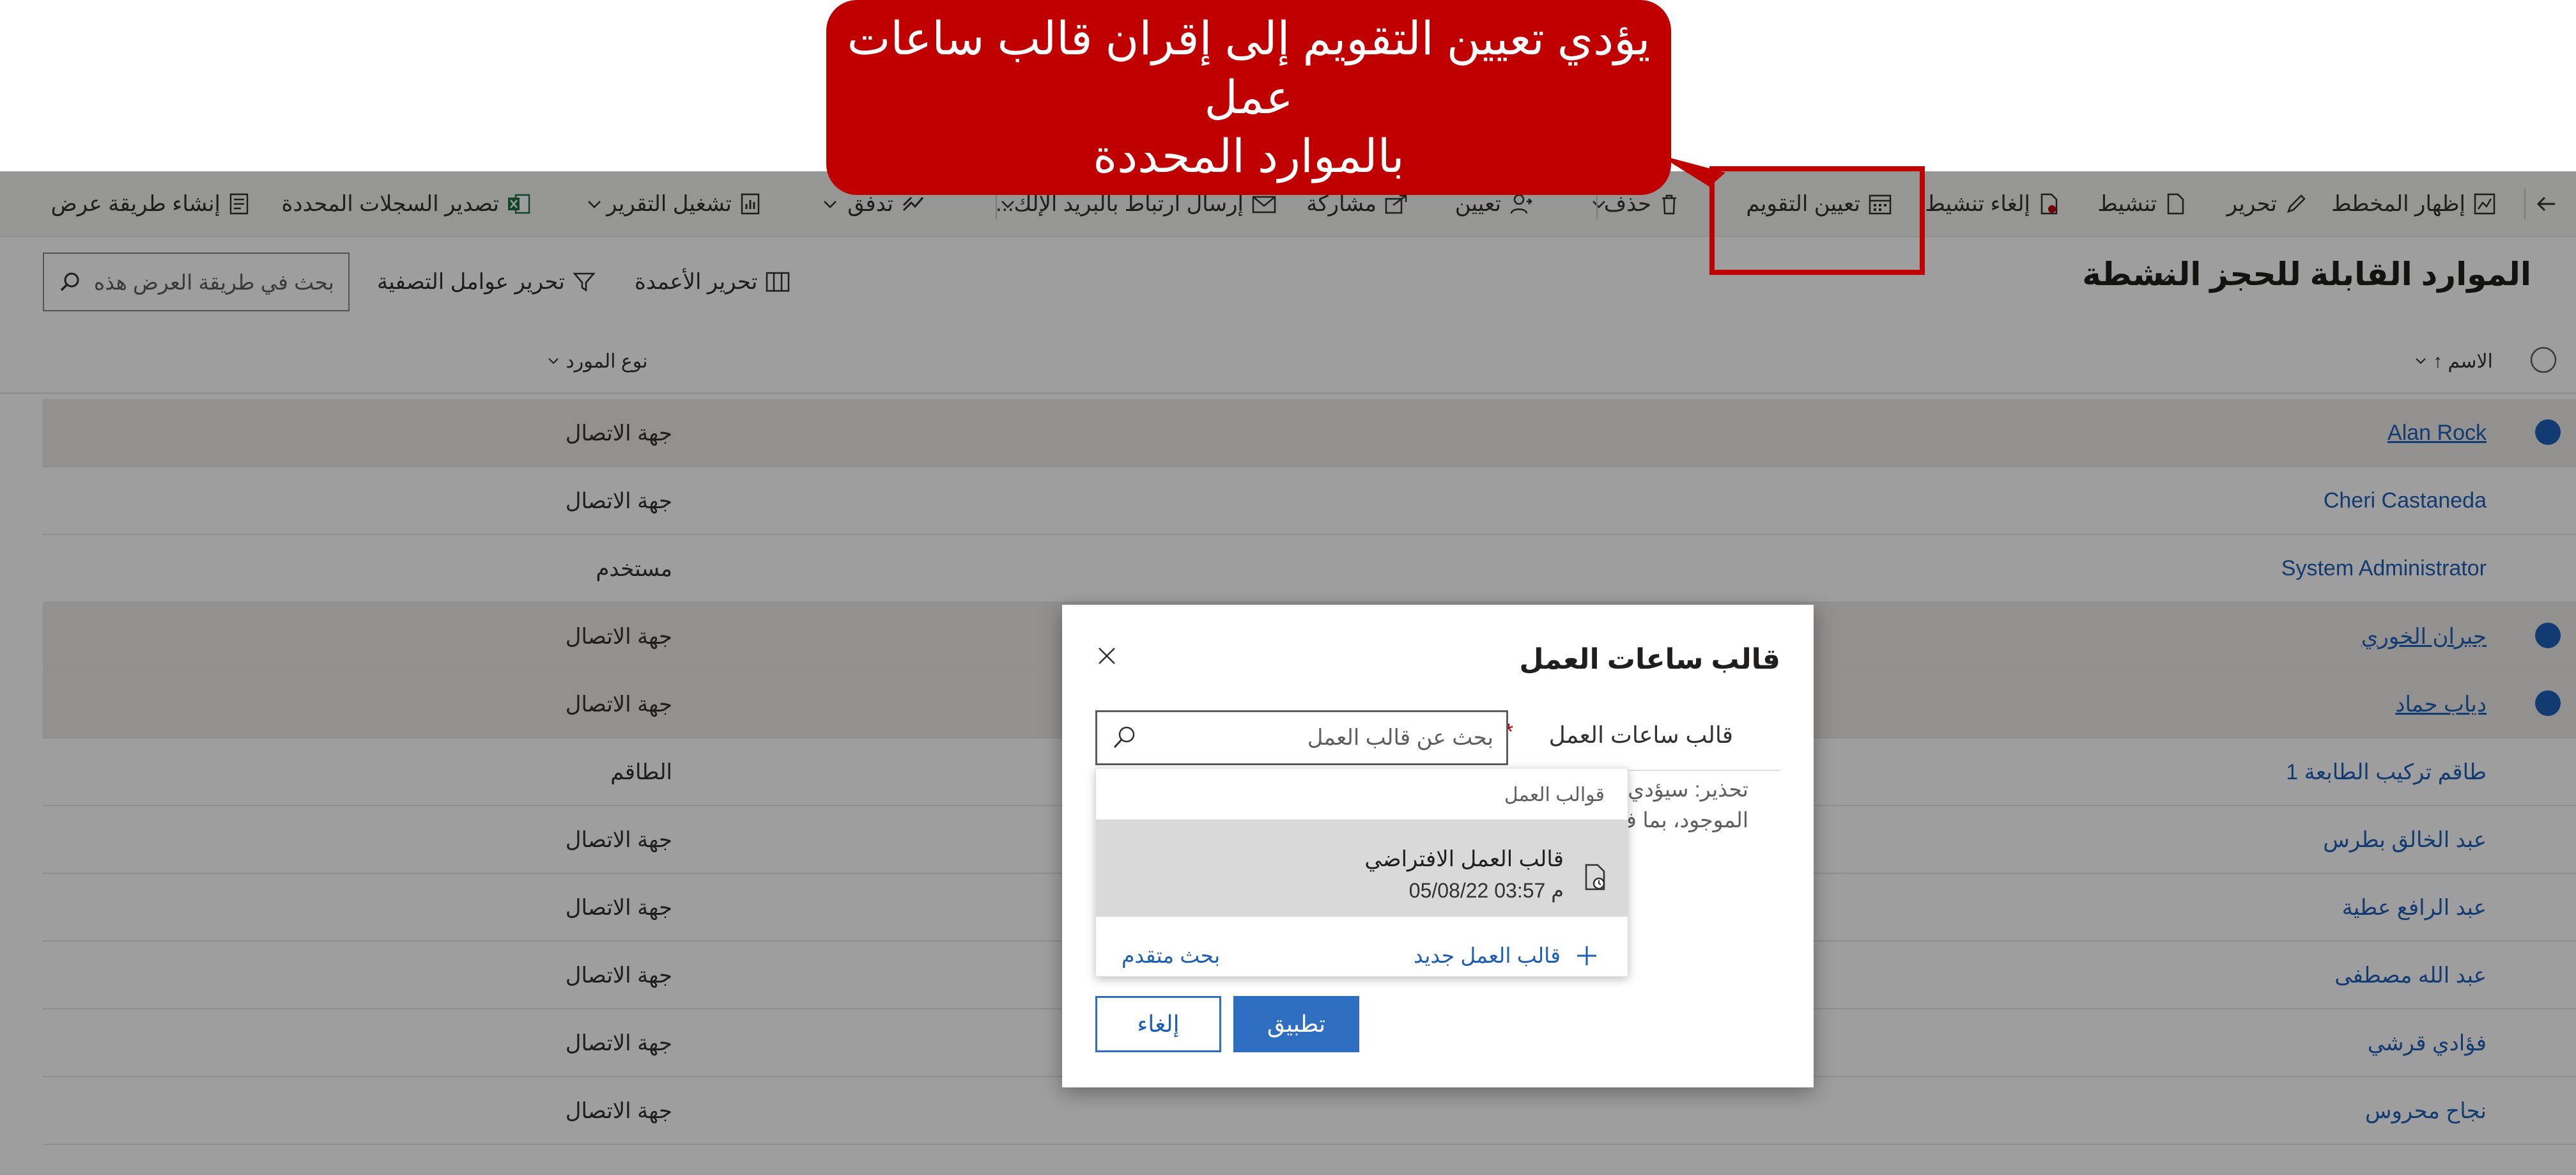  Describe the element at coordinates (1554, 794) in the screenshot. I see `dropdown-header: قوالب العمل` at that location.